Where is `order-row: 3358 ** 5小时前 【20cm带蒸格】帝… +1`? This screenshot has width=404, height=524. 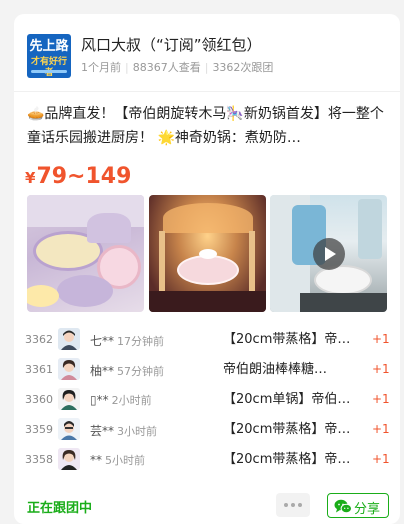
order-row: 3358 ** 5小时前 【20cm带蒸格】帝… +1 is located at coordinates (207, 461).